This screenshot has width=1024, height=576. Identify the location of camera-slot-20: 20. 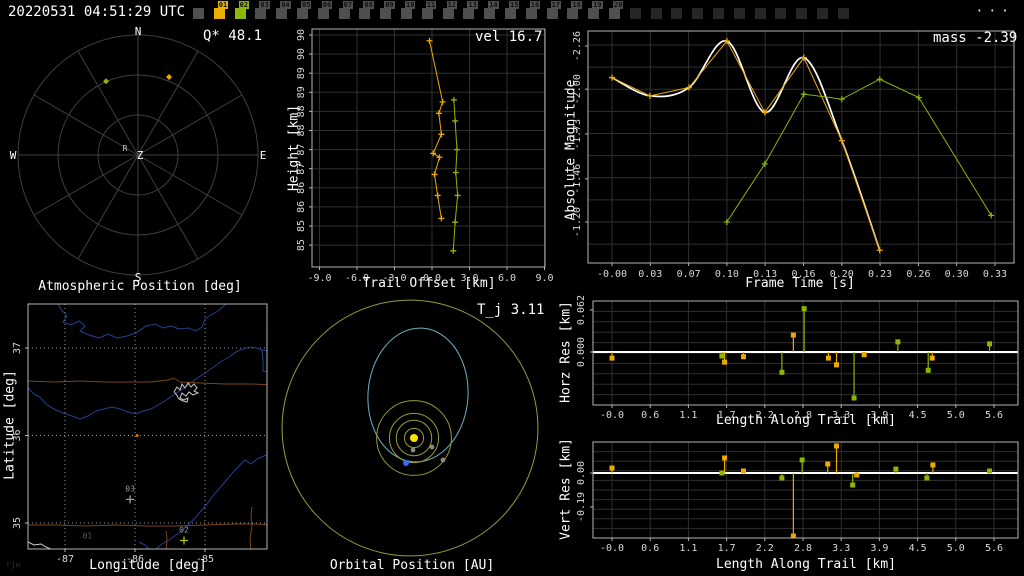
(616, 10).